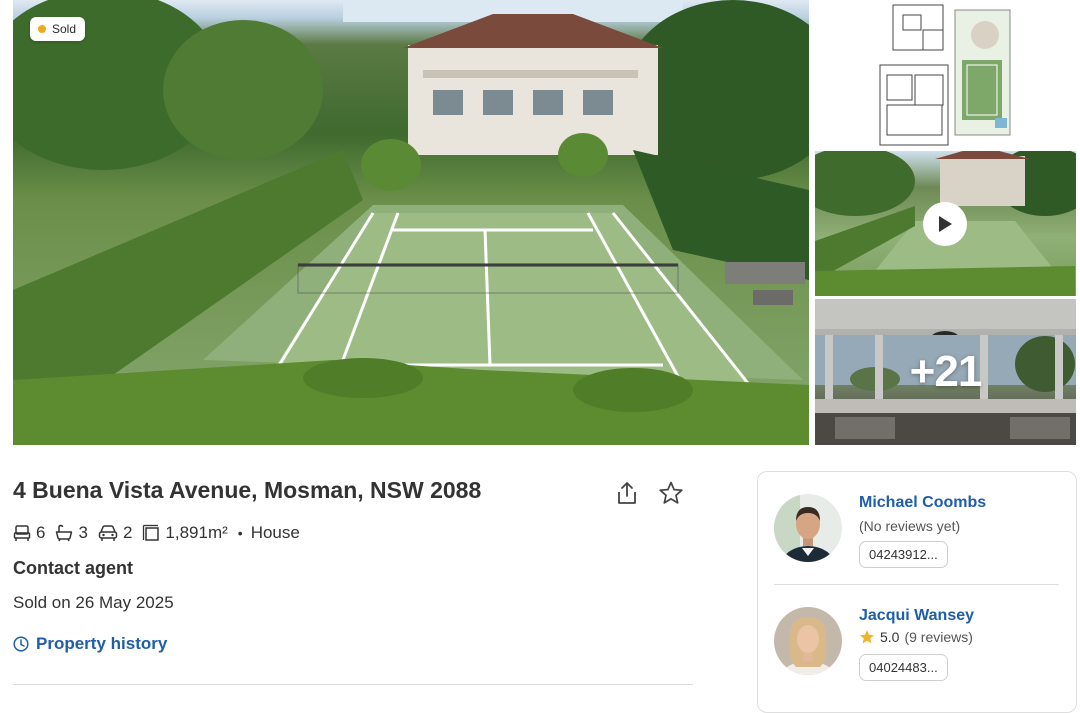  What do you see at coordinates (83, 532) in the screenshot?
I see `bathrooms-count: 3` at bounding box center [83, 532].